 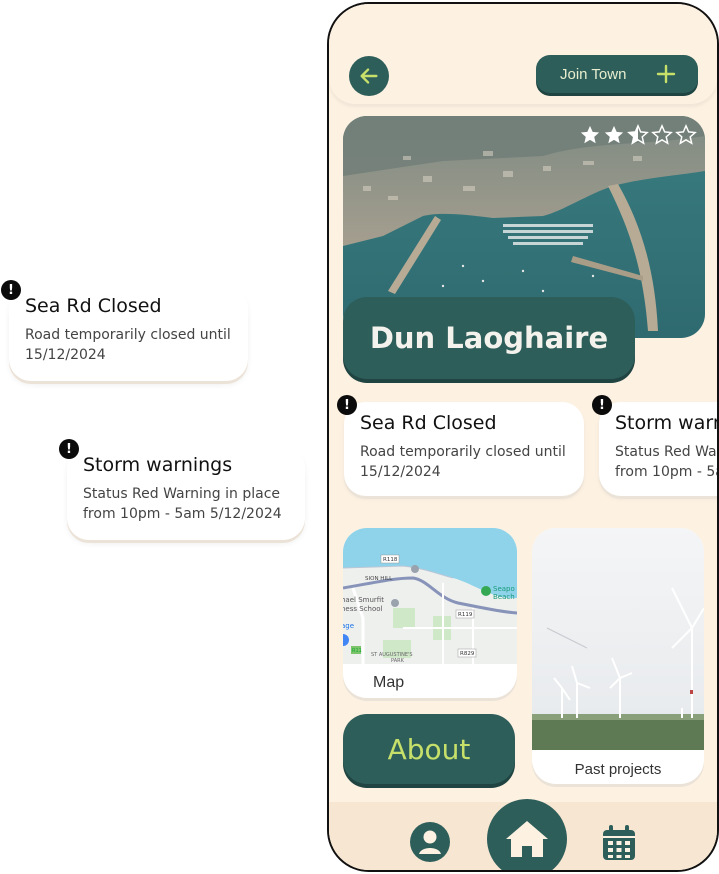 I want to click on calendar-icon, so click(x=619, y=843).